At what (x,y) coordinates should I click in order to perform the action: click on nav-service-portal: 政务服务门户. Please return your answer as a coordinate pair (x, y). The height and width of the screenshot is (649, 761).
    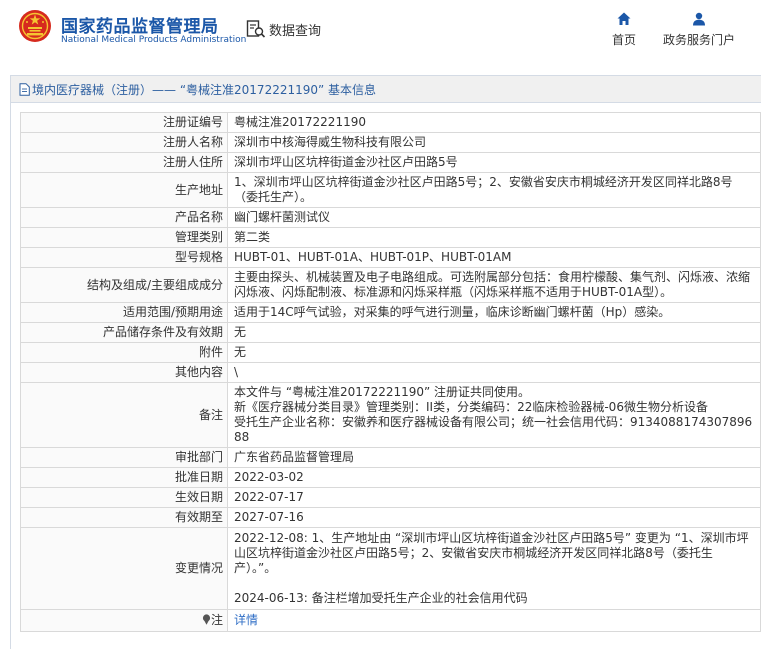
    Looking at the image, I should click on (699, 30).